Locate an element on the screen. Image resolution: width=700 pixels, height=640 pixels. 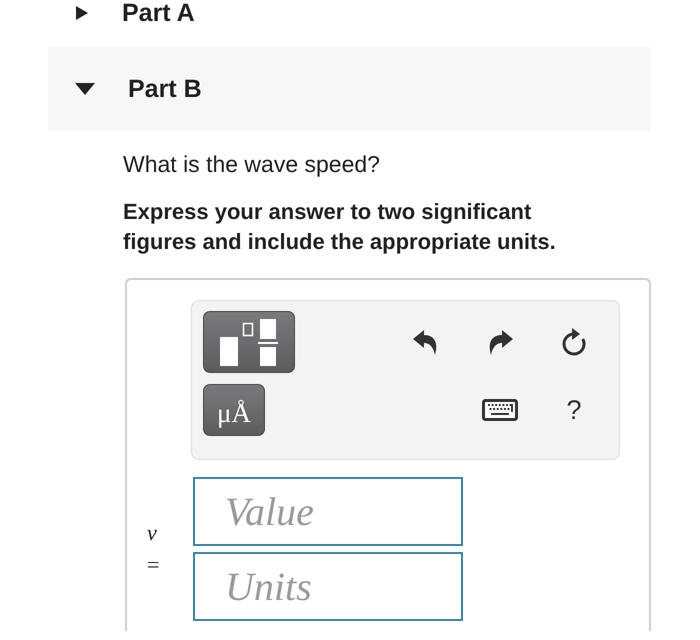
redo-icon is located at coordinates (500, 342).